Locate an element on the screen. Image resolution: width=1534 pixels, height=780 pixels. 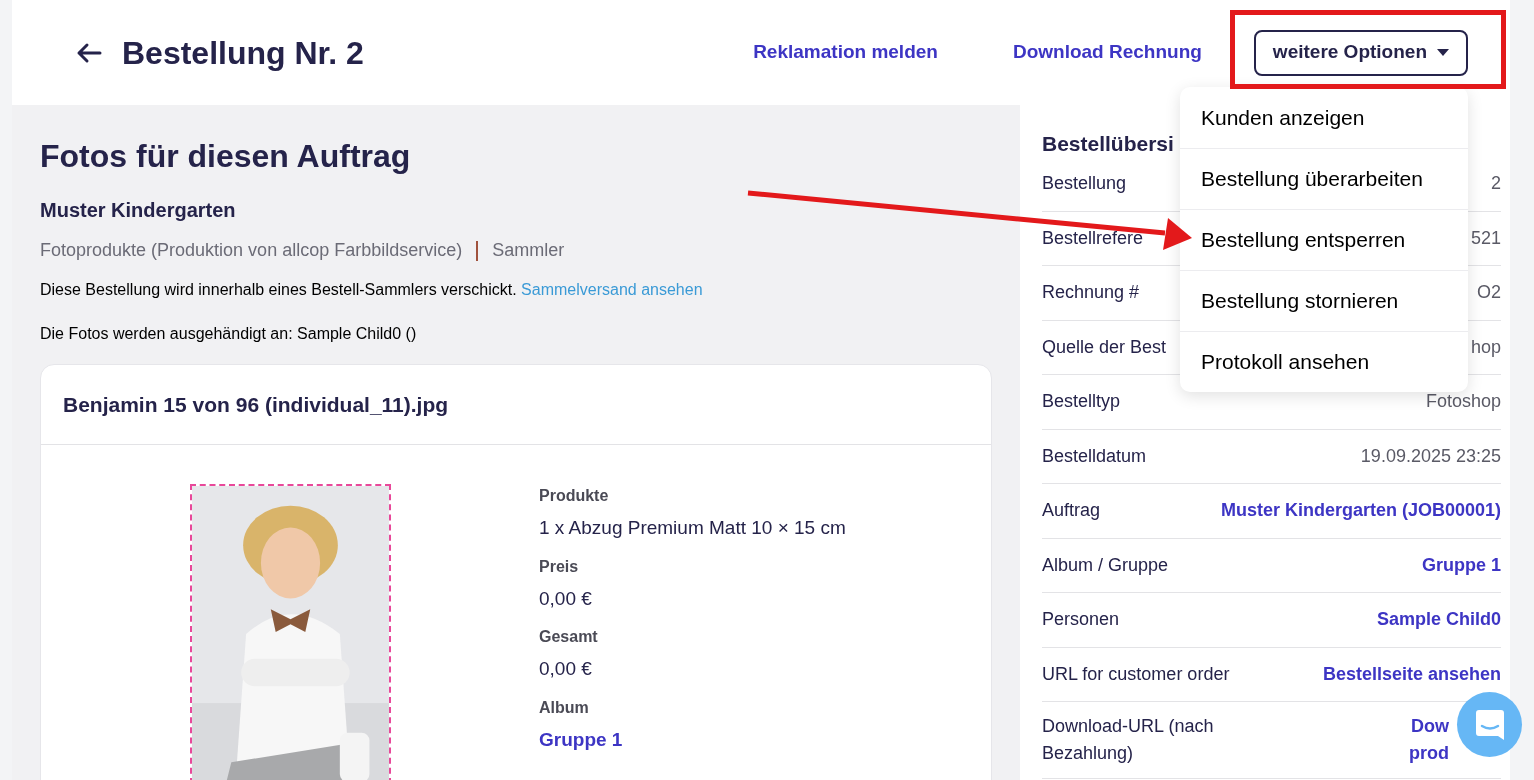
row-value: Fotoshop is located at coordinates (1463, 402).